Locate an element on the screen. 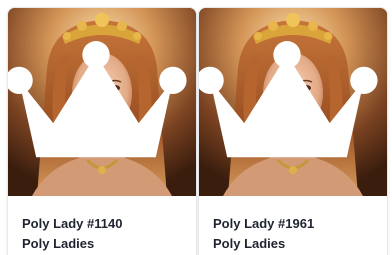 The height and width of the screenshot is (255, 392). nft-item-name: Poly Lady #1140 is located at coordinates (102, 224).